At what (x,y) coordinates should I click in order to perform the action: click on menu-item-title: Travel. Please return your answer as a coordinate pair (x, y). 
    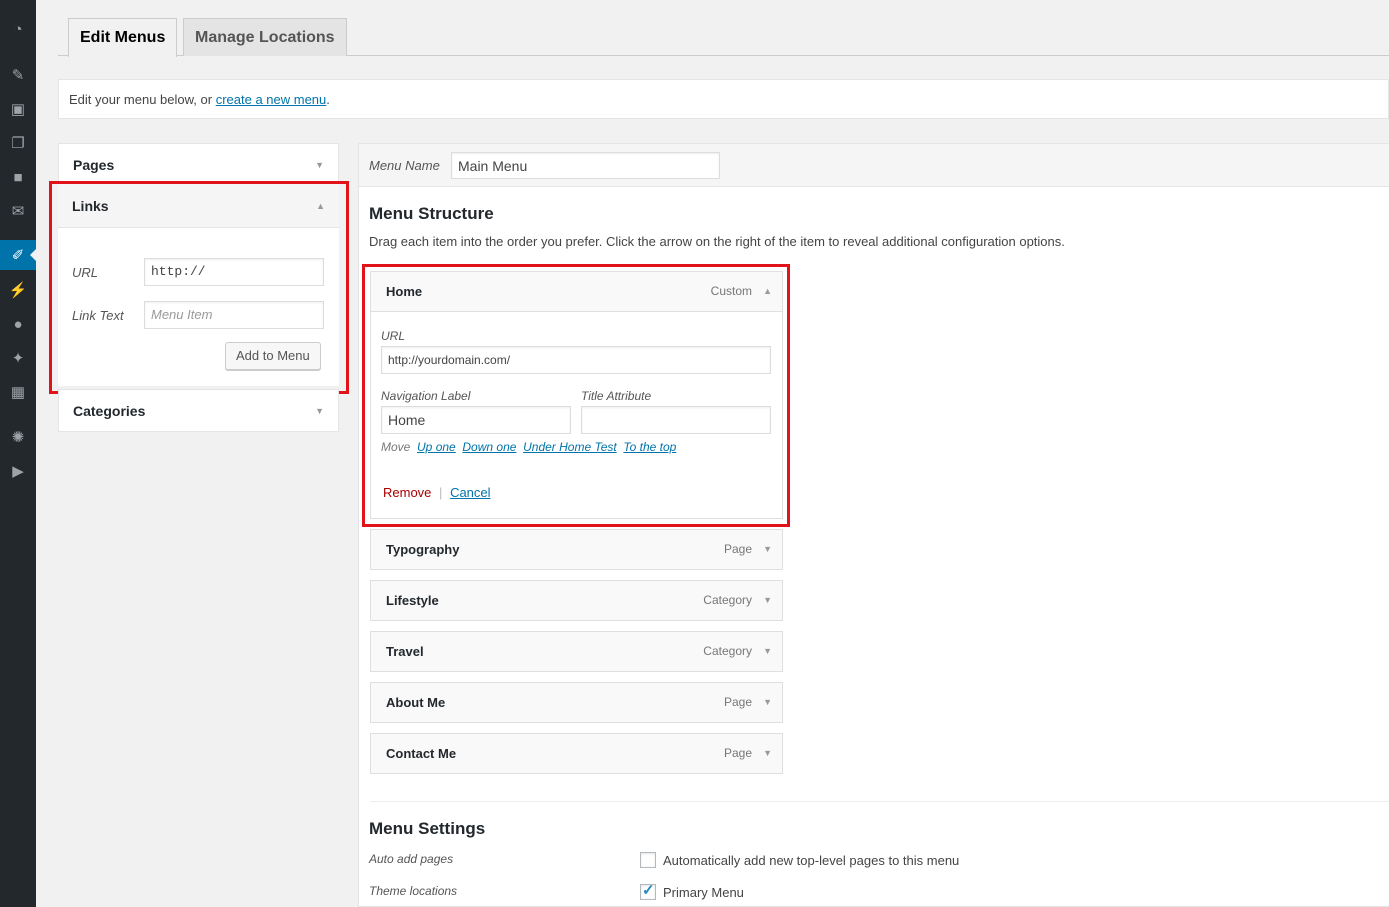
    Looking at the image, I should click on (405, 651).